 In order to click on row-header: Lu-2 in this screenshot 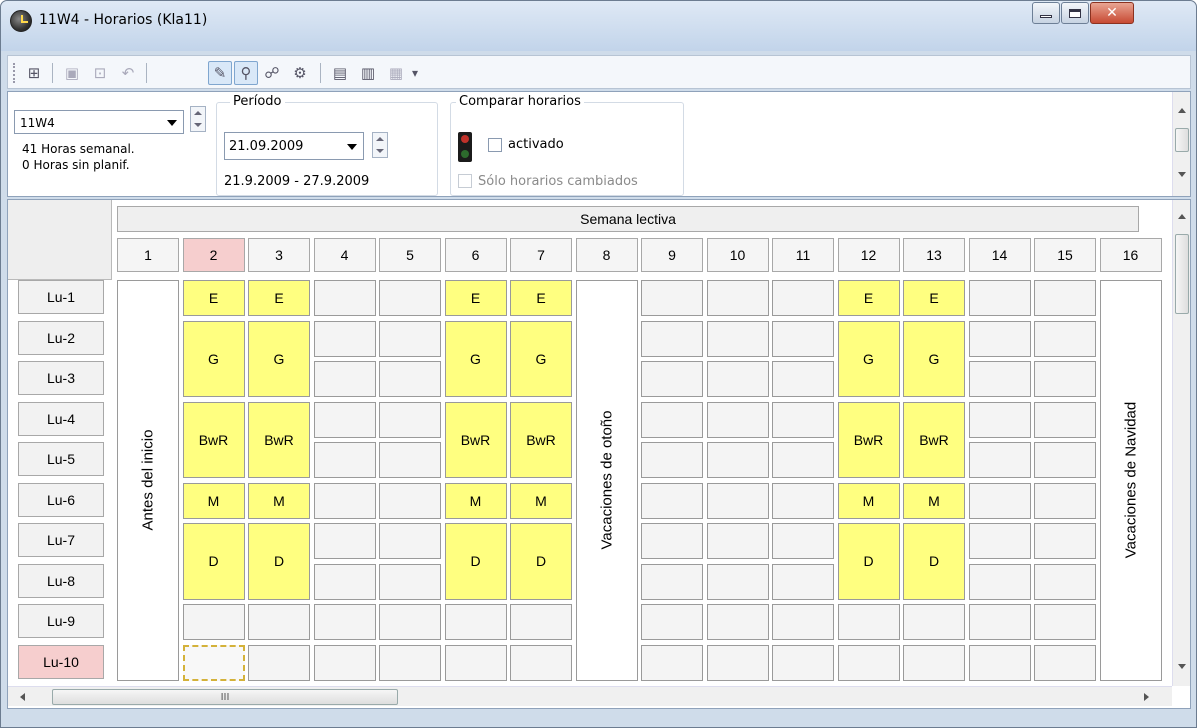, I will do `click(61, 337)`.